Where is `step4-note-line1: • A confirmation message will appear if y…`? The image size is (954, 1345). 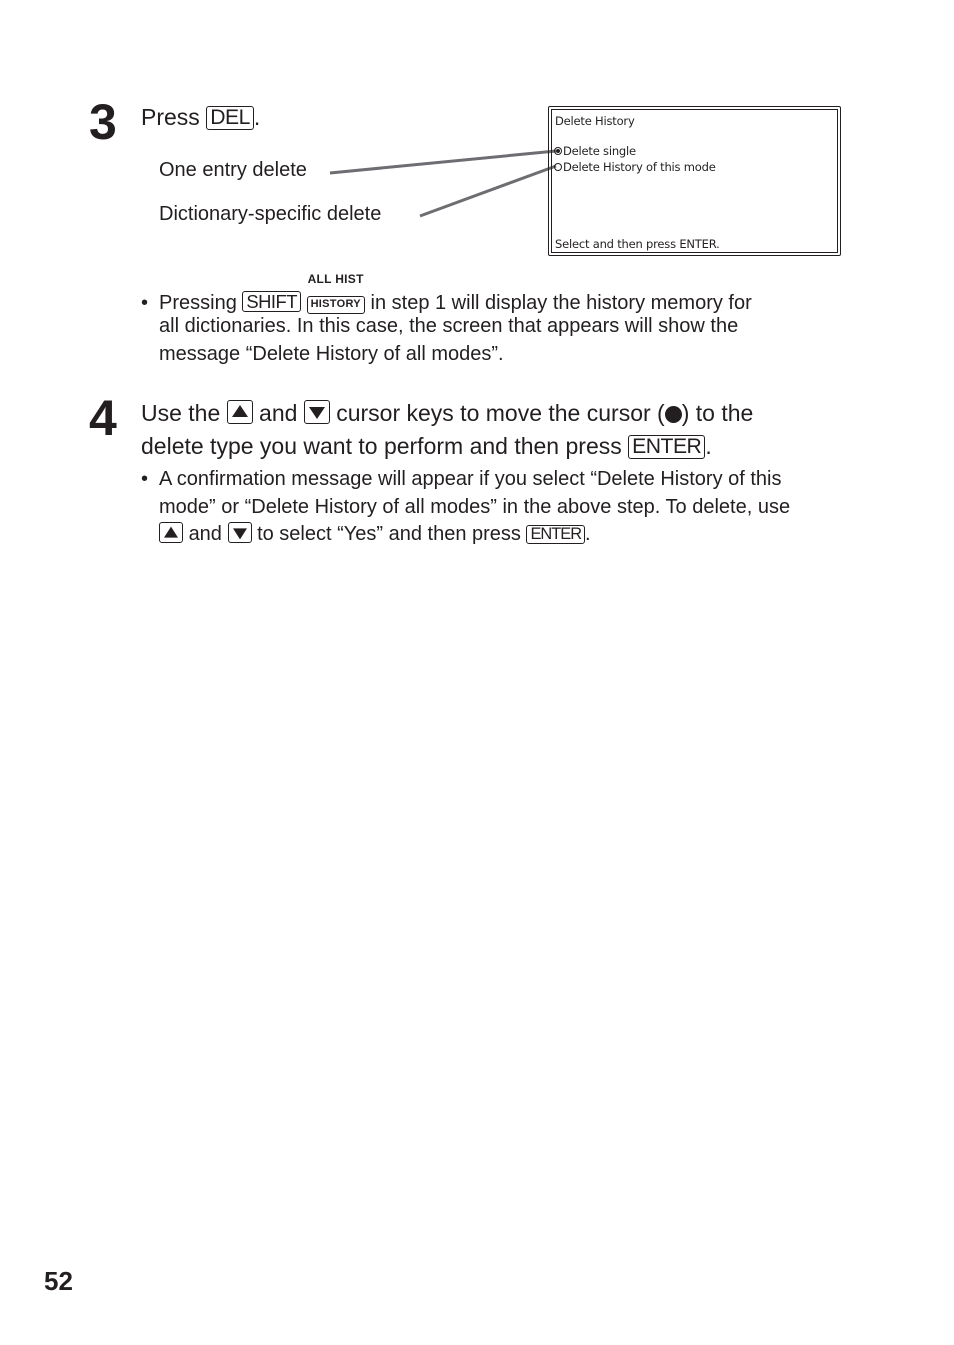 step4-note-line1: • A confirmation message will appear if y… is located at coordinates (461, 479).